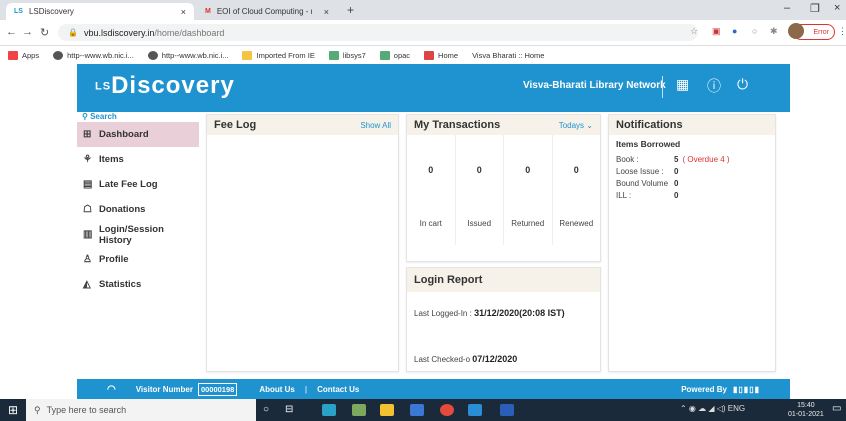 The width and height of the screenshot is (846, 421). Describe the element at coordinates (138, 159) in the screenshot. I see `sidebar-item-items: ⚘ Items` at that location.